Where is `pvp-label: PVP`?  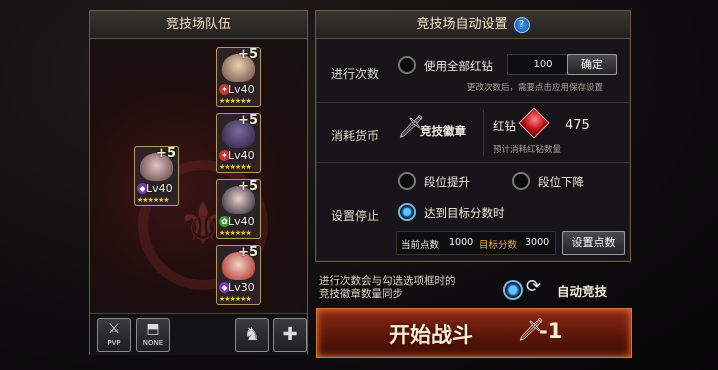
pvp-label: PVP is located at coordinates (114, 343).